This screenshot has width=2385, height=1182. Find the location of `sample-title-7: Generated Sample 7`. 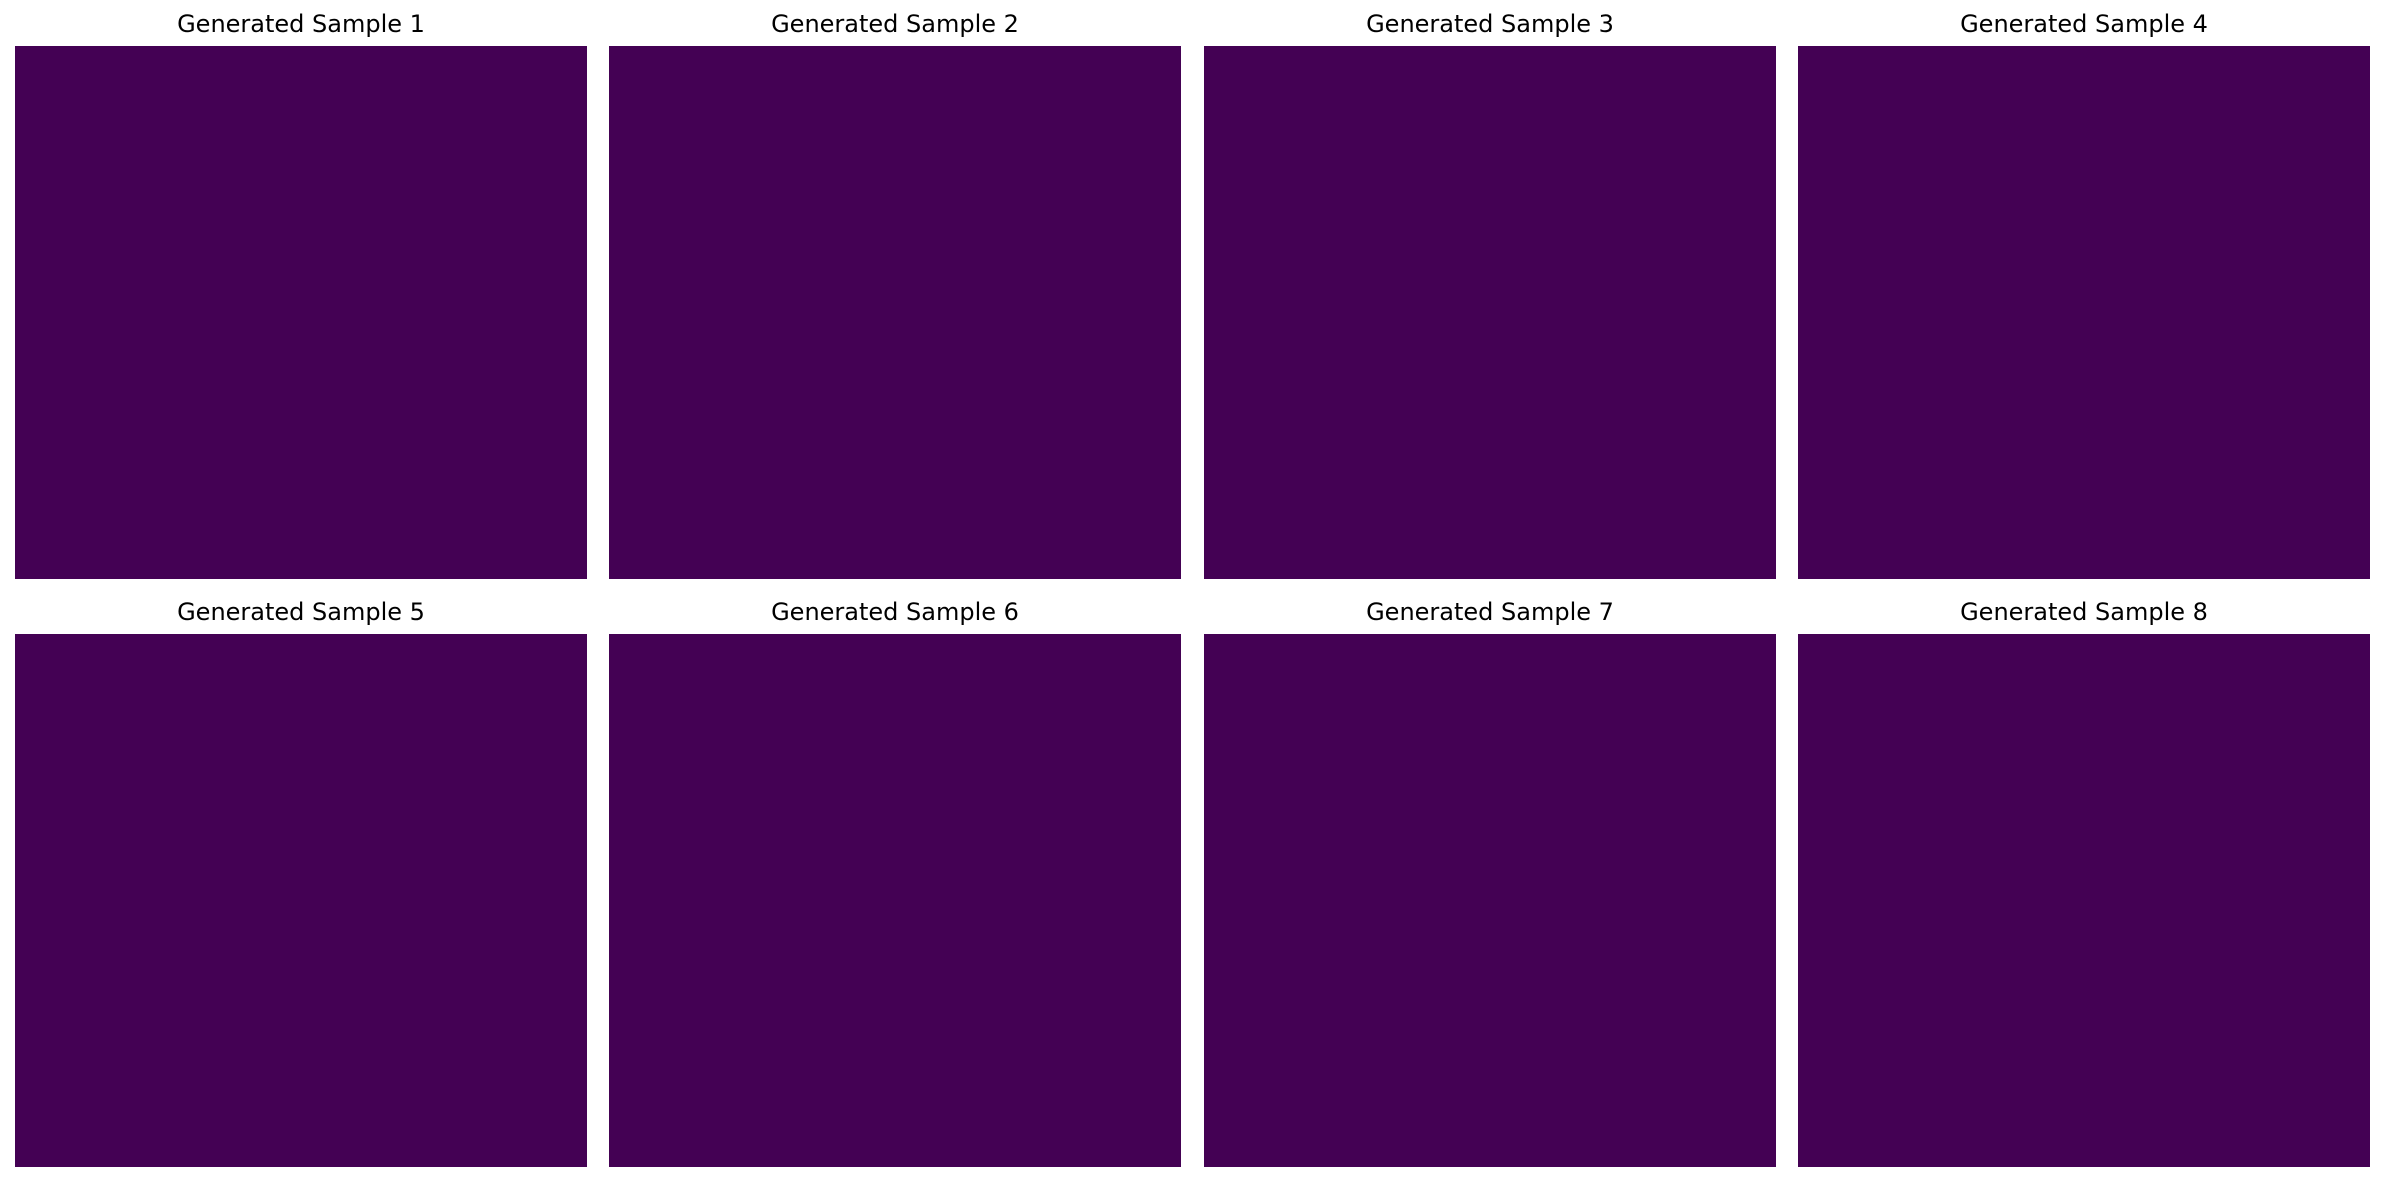

sample-title-7: Generated Sample 7 is located at coordinates (1490, 612).